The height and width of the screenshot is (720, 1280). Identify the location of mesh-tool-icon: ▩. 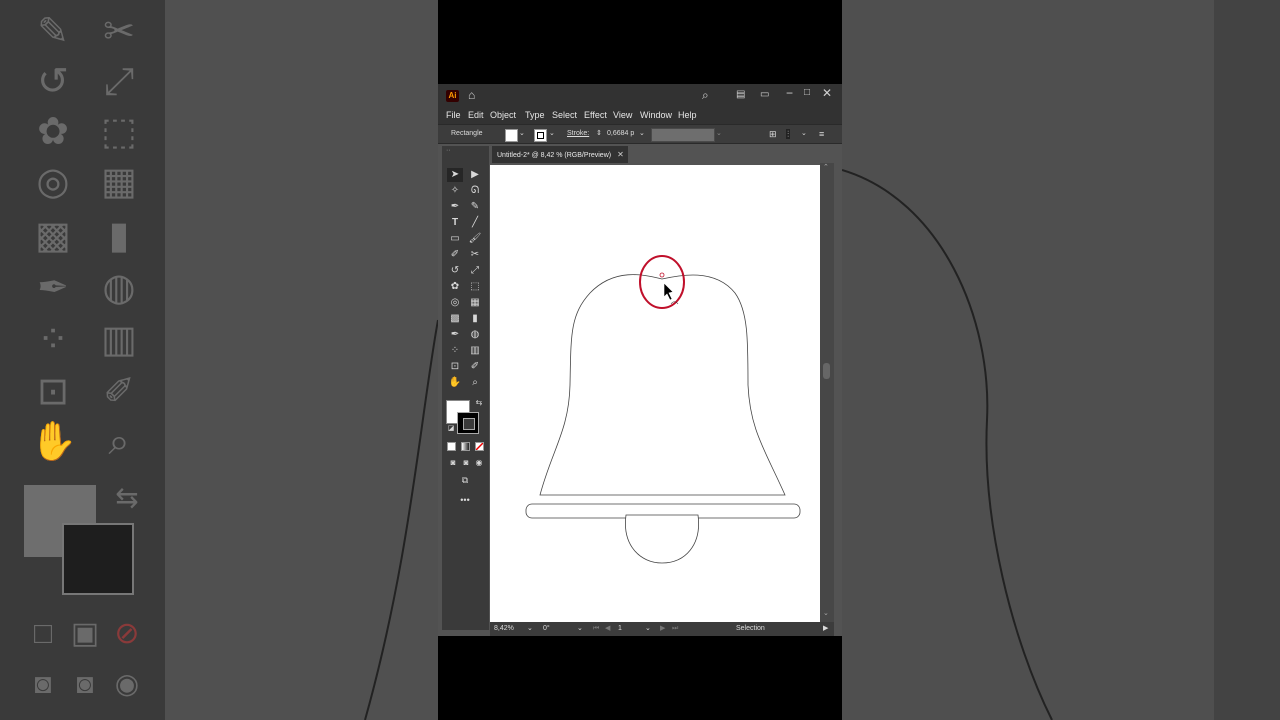
(455, 319).